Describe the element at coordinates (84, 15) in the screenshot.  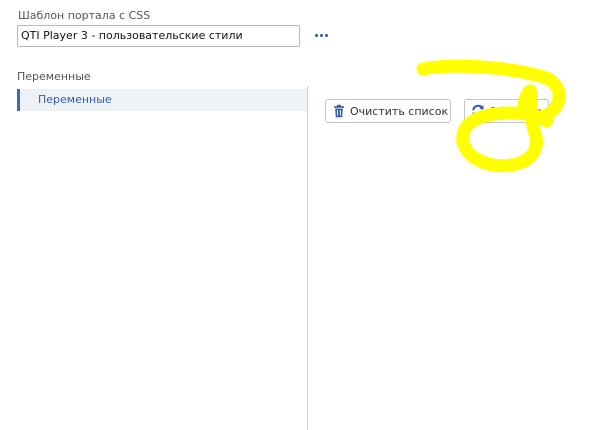
I see `template-label: Шаблон портала с CSS` at that location.